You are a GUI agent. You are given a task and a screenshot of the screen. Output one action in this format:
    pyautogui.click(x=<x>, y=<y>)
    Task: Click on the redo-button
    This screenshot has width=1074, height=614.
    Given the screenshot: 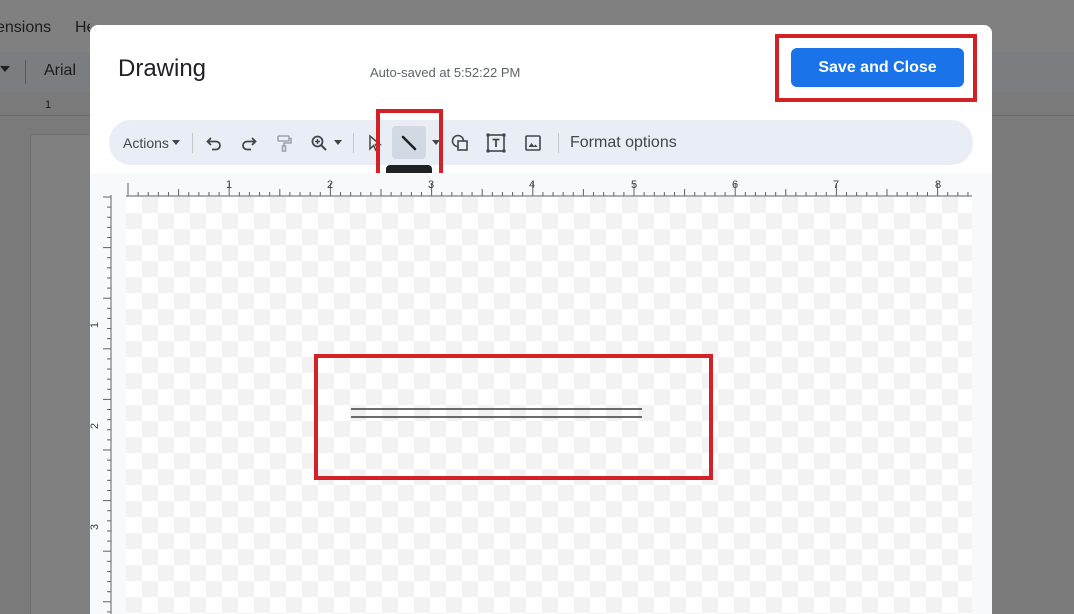 What is the action you would take?
    pyautogui.click(x=249, y=142)
    